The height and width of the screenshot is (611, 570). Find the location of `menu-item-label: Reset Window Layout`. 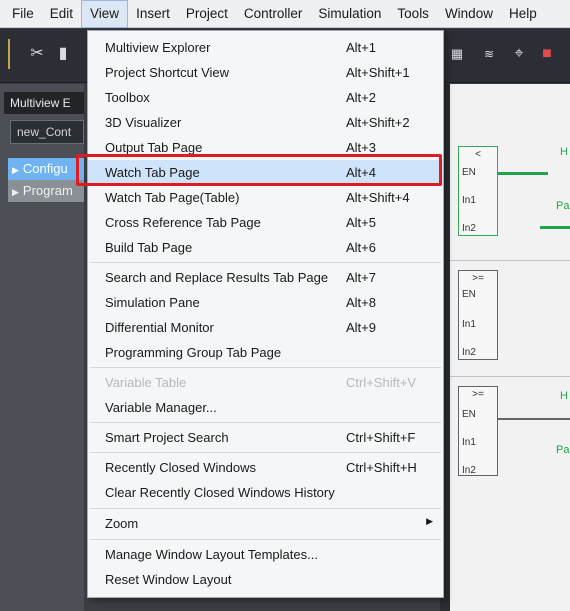

menu-item-label: Reset Window Layout is located at coordinates (168, 579).